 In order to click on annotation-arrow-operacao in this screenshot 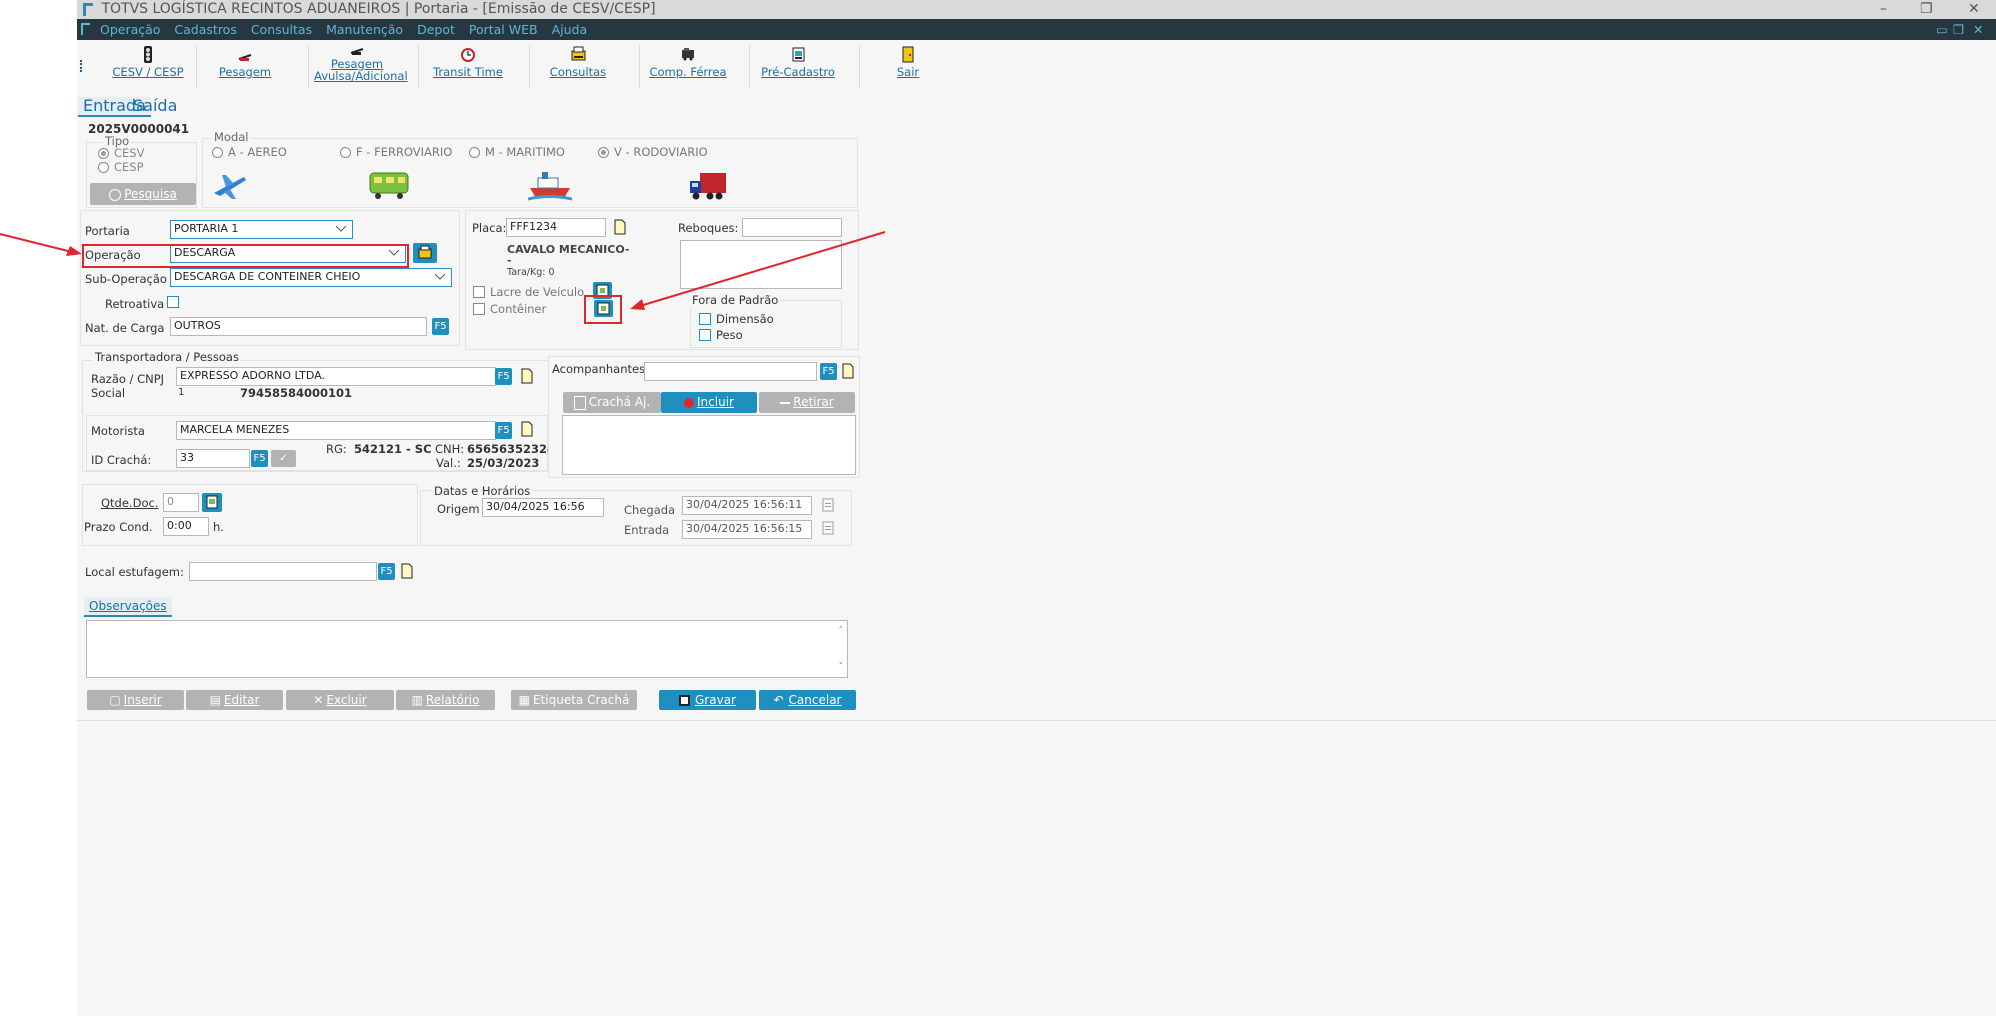, I will do `click(36, 243)`.